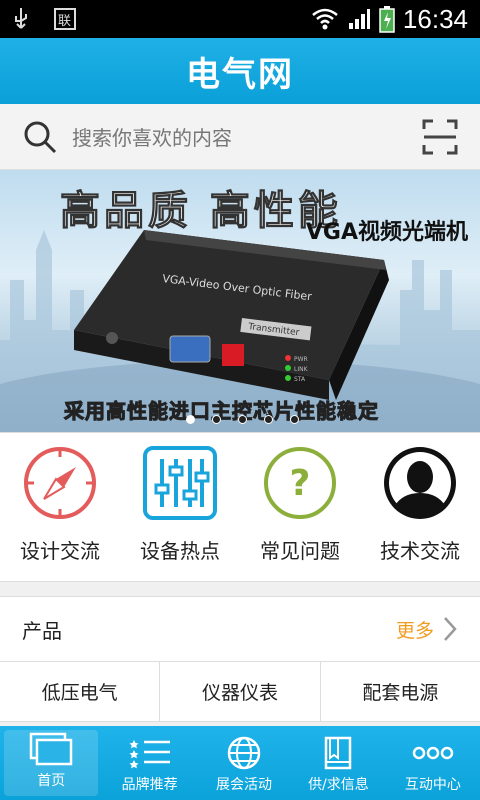 The height and width of the screenshot is (800, 480). What do you see at coordinates (359, 19) in the screenshot?
I see `signal-icon` at bounding box center [359, 19].